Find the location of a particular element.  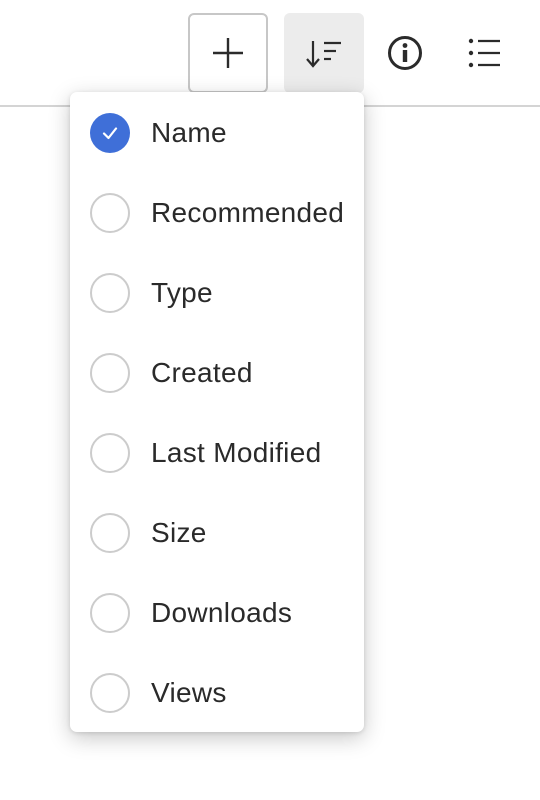

list-view-button is located at coordinates (485, 53).